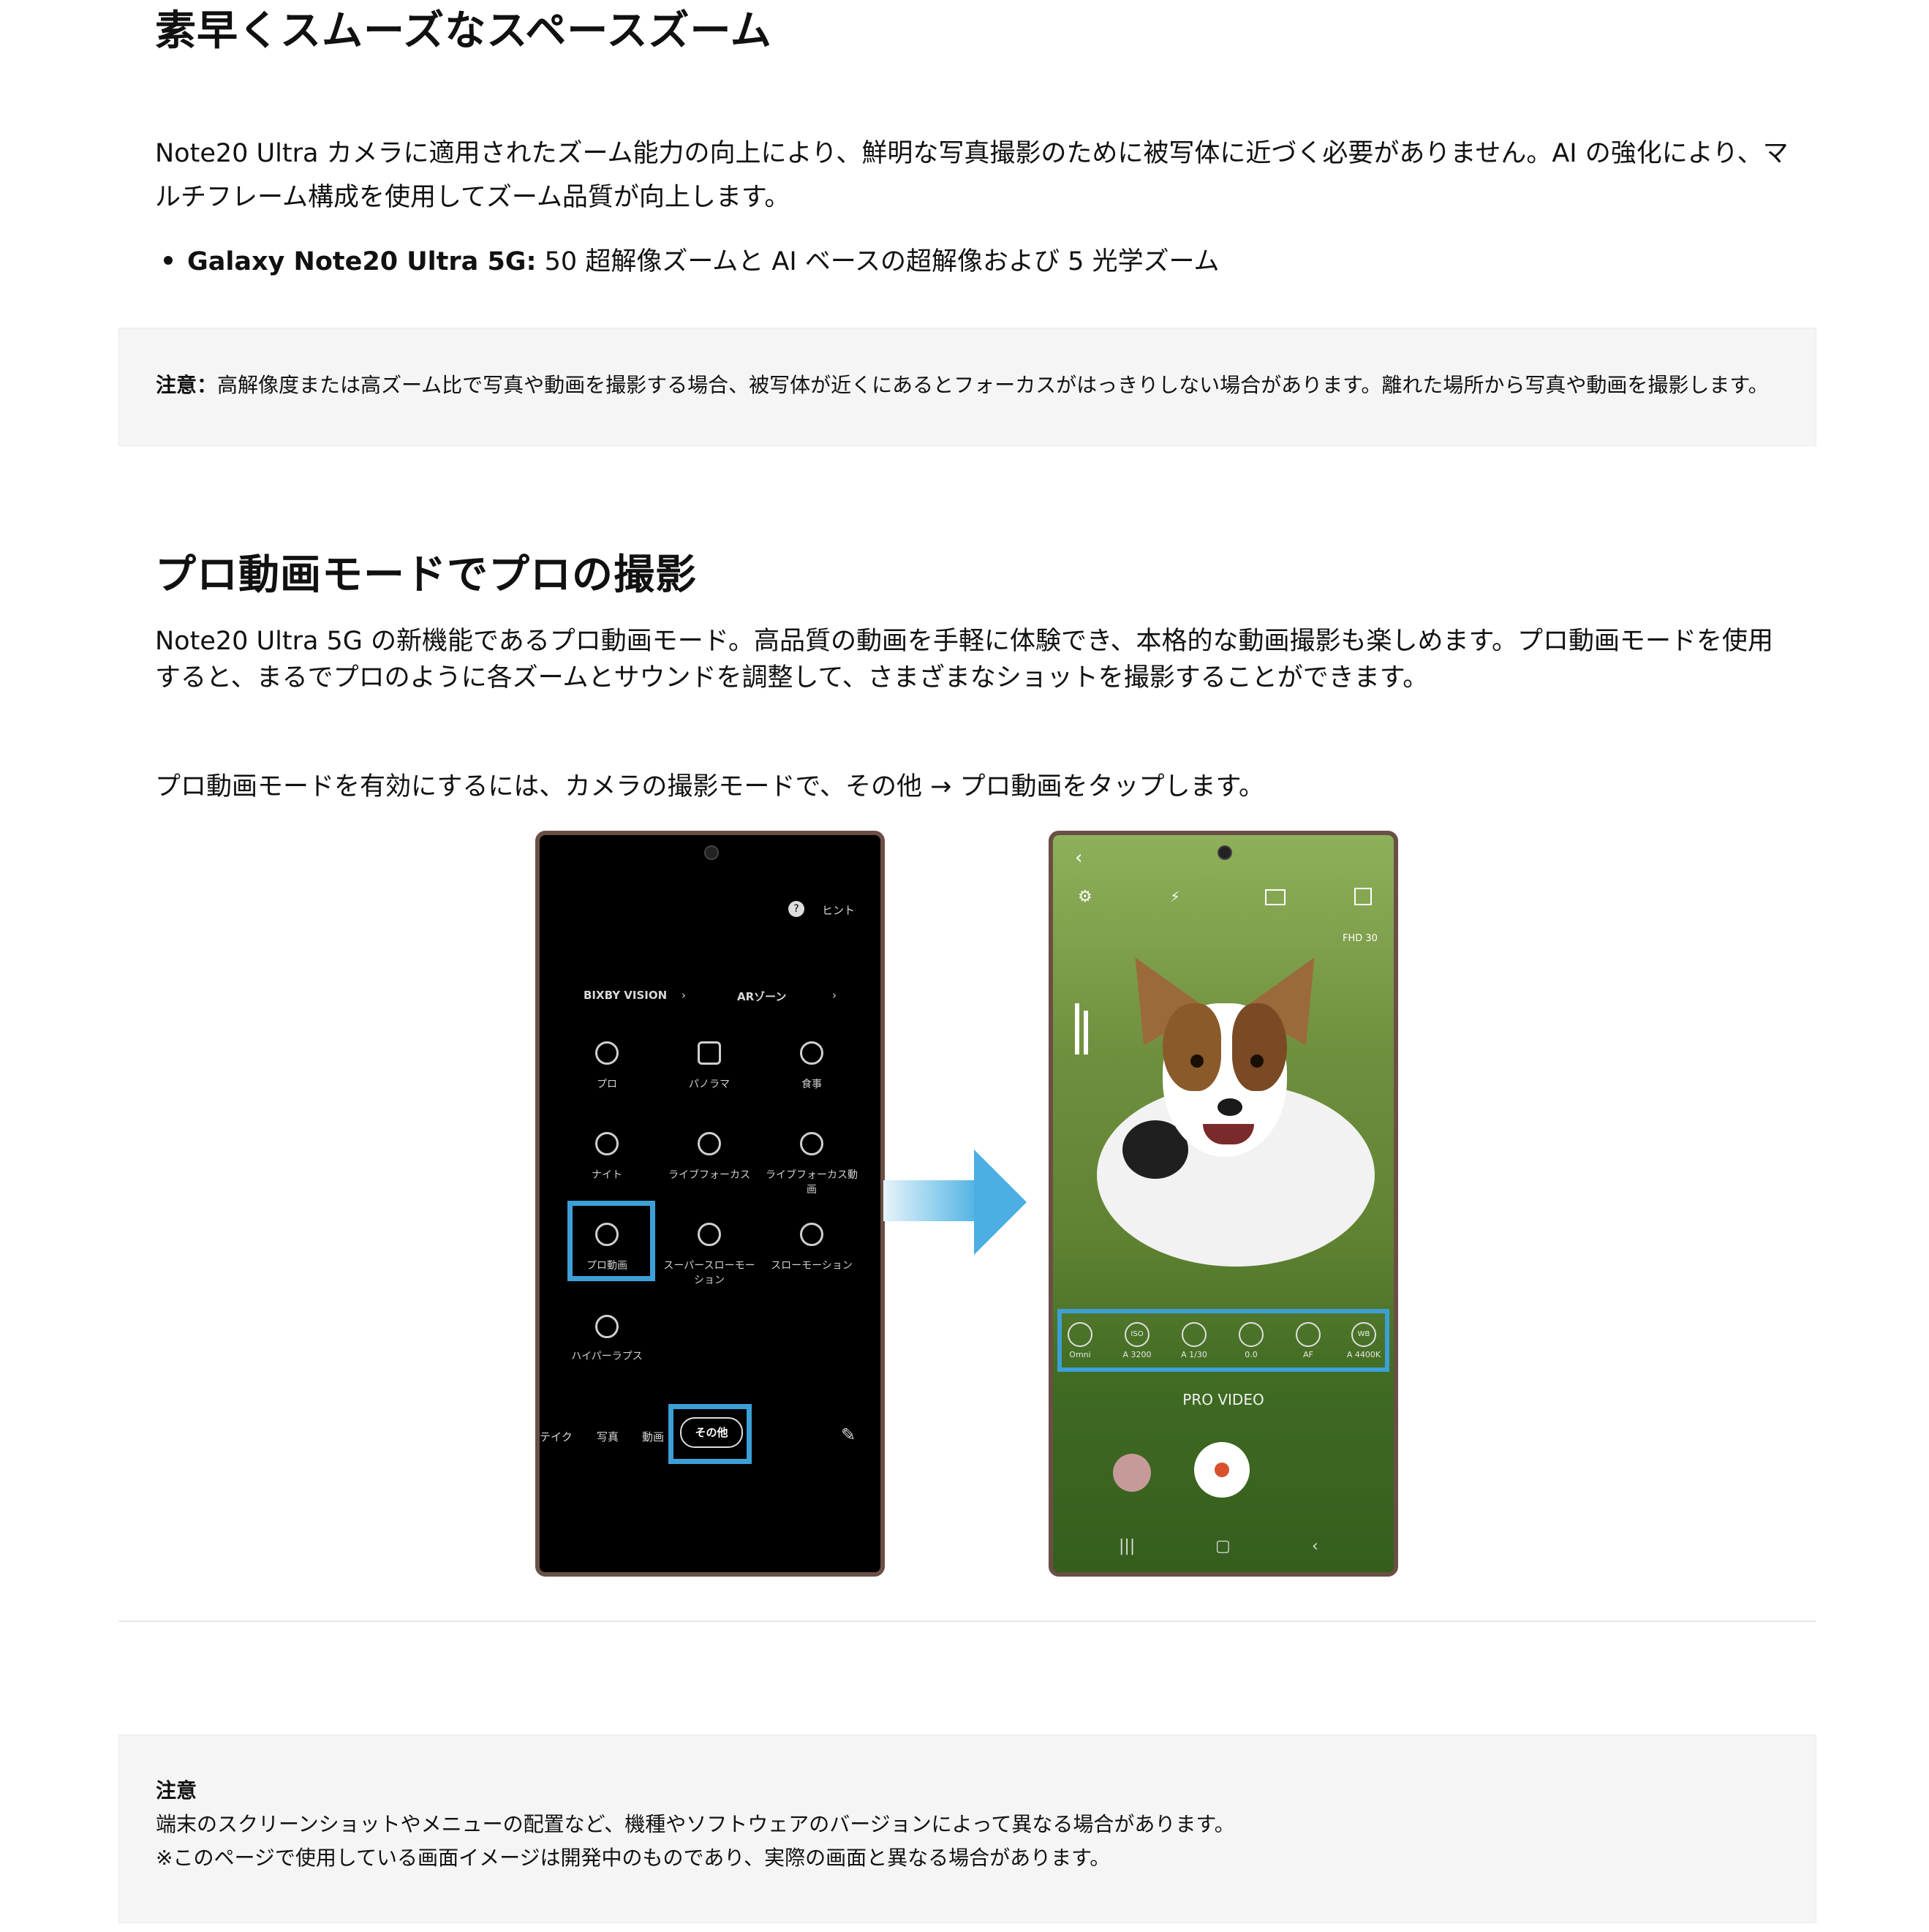 This screenshot has width=1929, height=1932. Describe the element at coordinates (607, 1356) in the screenshot. I see `mode-label: ハイパーラプス` at that location.